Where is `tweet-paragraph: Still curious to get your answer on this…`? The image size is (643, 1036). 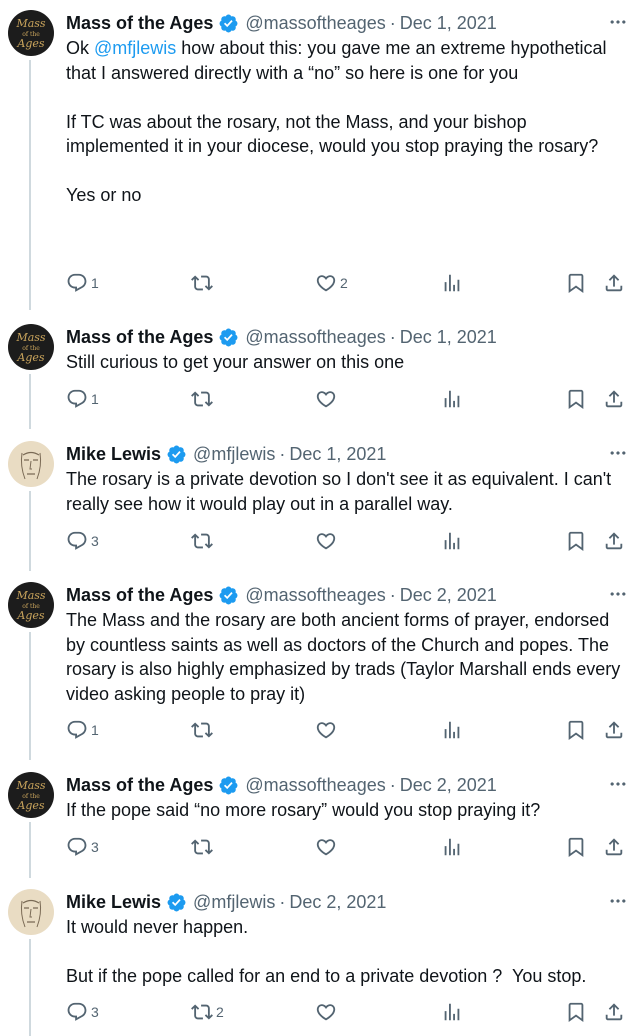 tweet-paragraph: Still curious to get your answer on this… is located at coordinates (235, 362).